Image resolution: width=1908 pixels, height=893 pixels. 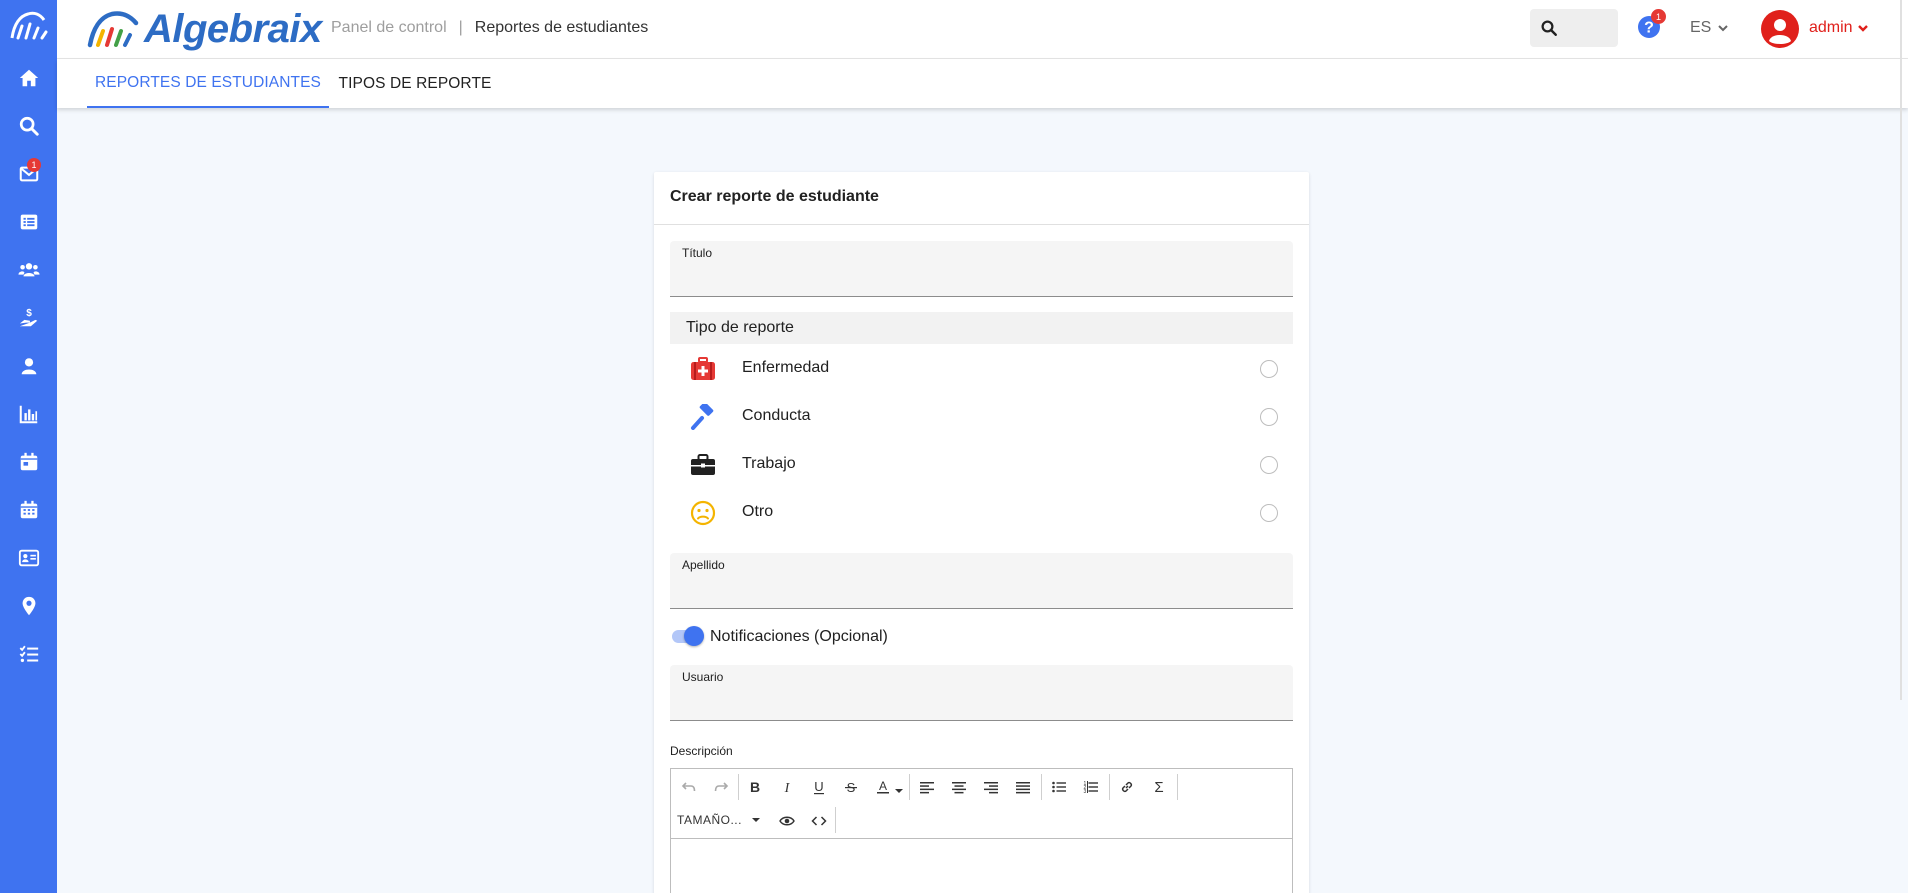 I want to click on report-type-label: Otro, so click(x=758, y=511).